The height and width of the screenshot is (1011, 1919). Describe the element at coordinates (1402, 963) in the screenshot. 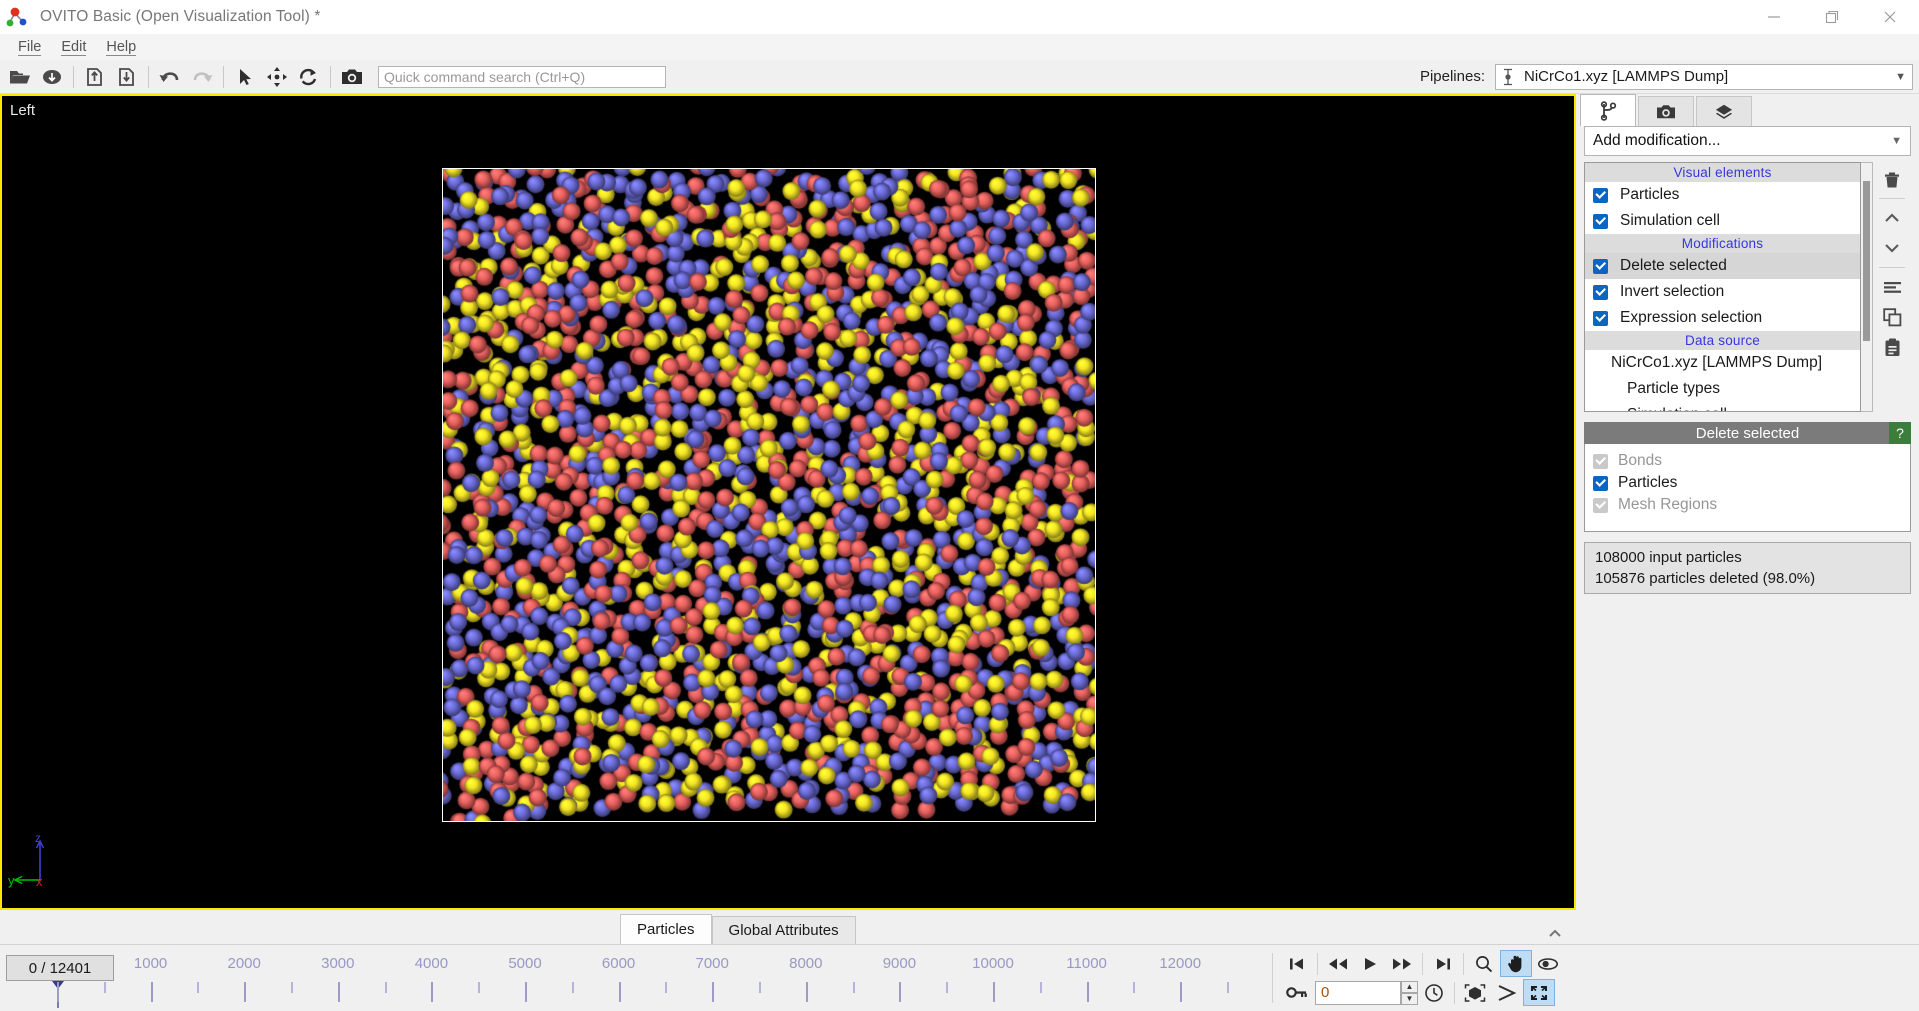

I see `next-frame-button` at that location.